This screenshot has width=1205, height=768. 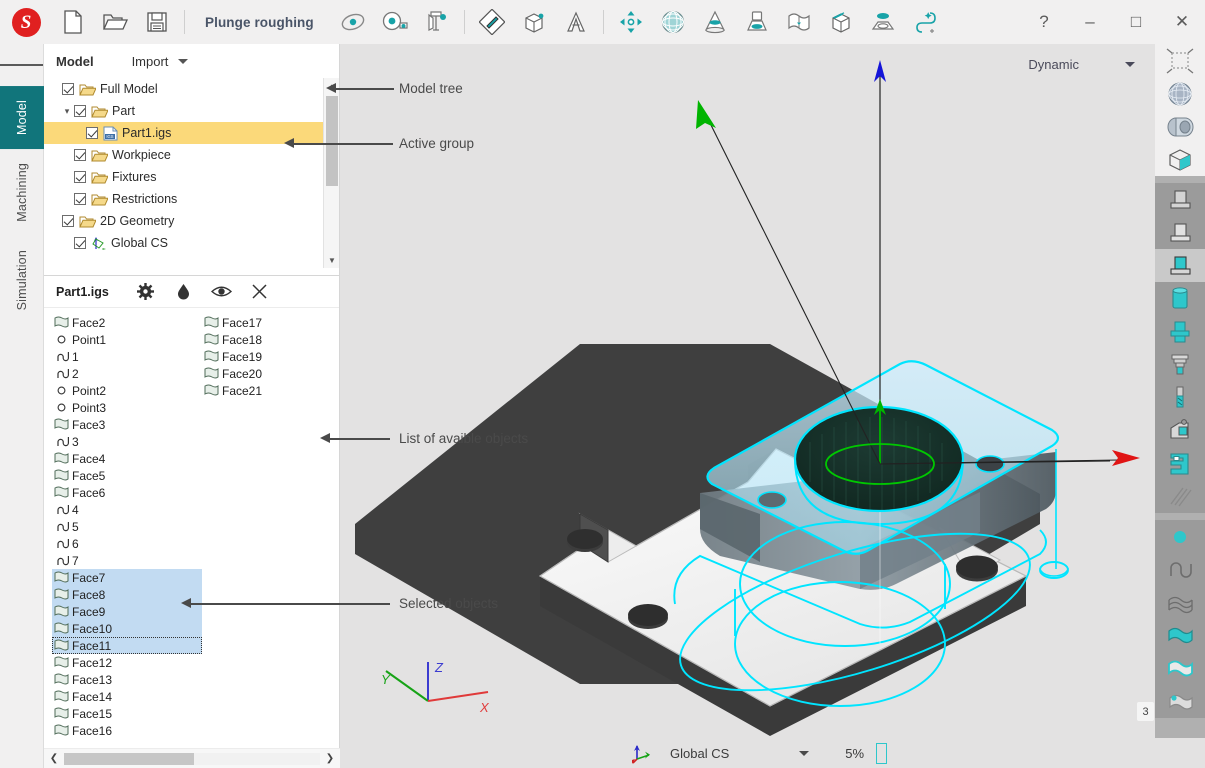 What do you see at coordinates (1180, 199) in the screenshot?
I see `stock-model-gray-icon` at bounding box center [1180, 199].